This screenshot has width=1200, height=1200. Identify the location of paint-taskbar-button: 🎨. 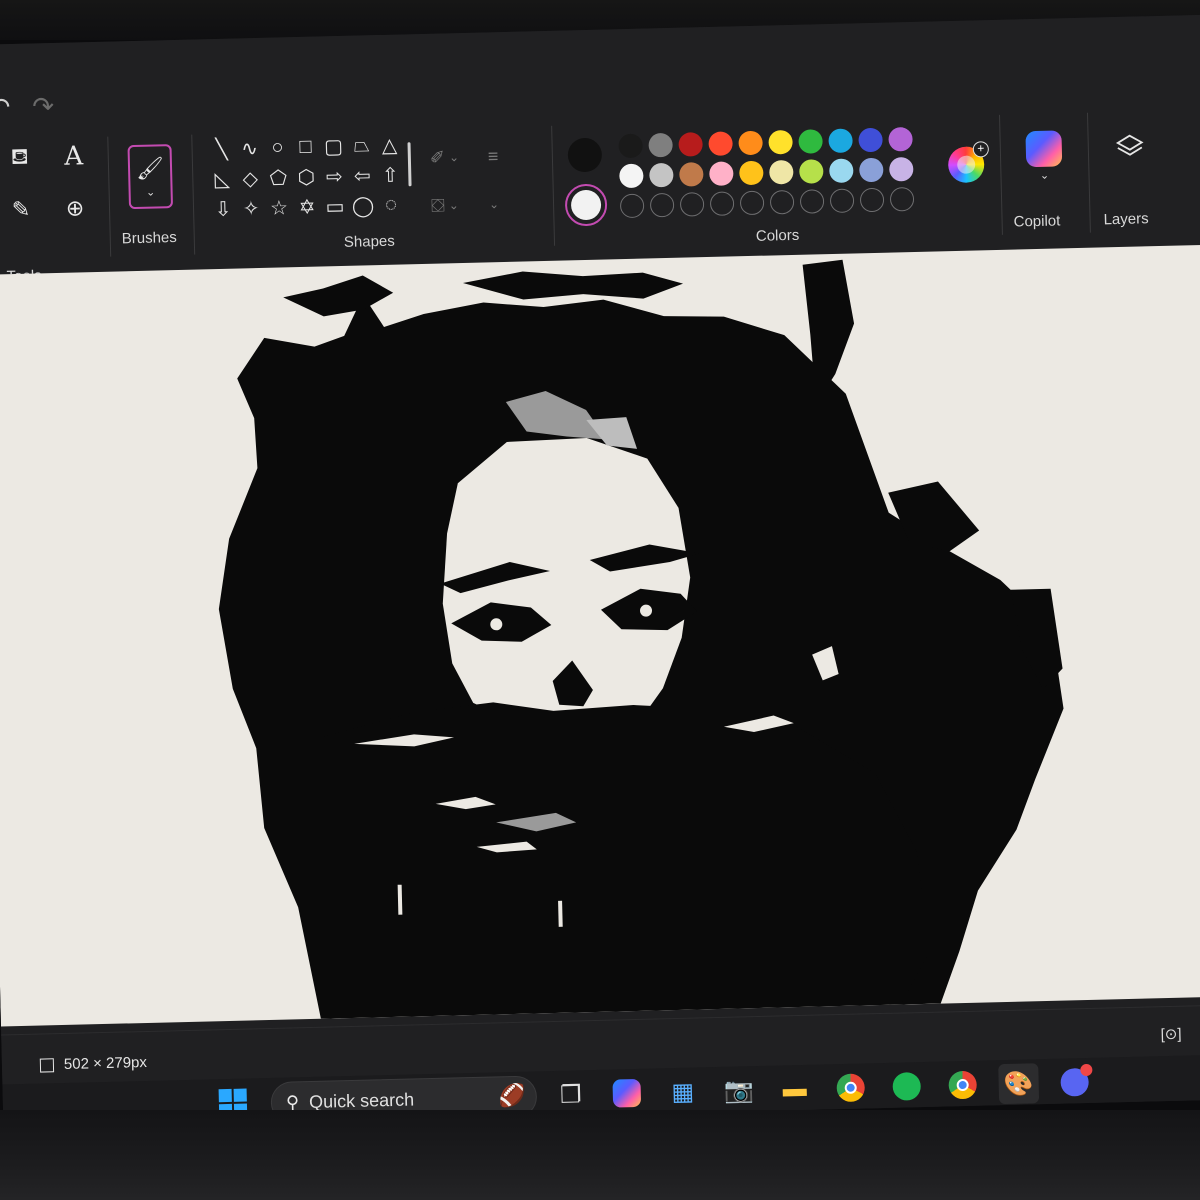
(1019, 1087).